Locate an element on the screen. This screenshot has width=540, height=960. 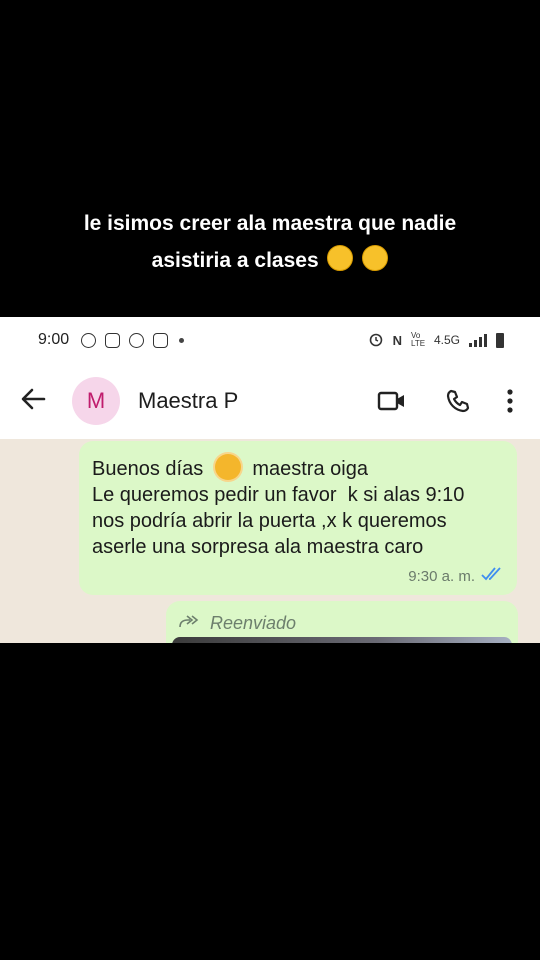
forward-arrow-icon is located at coordinates (189, 623).